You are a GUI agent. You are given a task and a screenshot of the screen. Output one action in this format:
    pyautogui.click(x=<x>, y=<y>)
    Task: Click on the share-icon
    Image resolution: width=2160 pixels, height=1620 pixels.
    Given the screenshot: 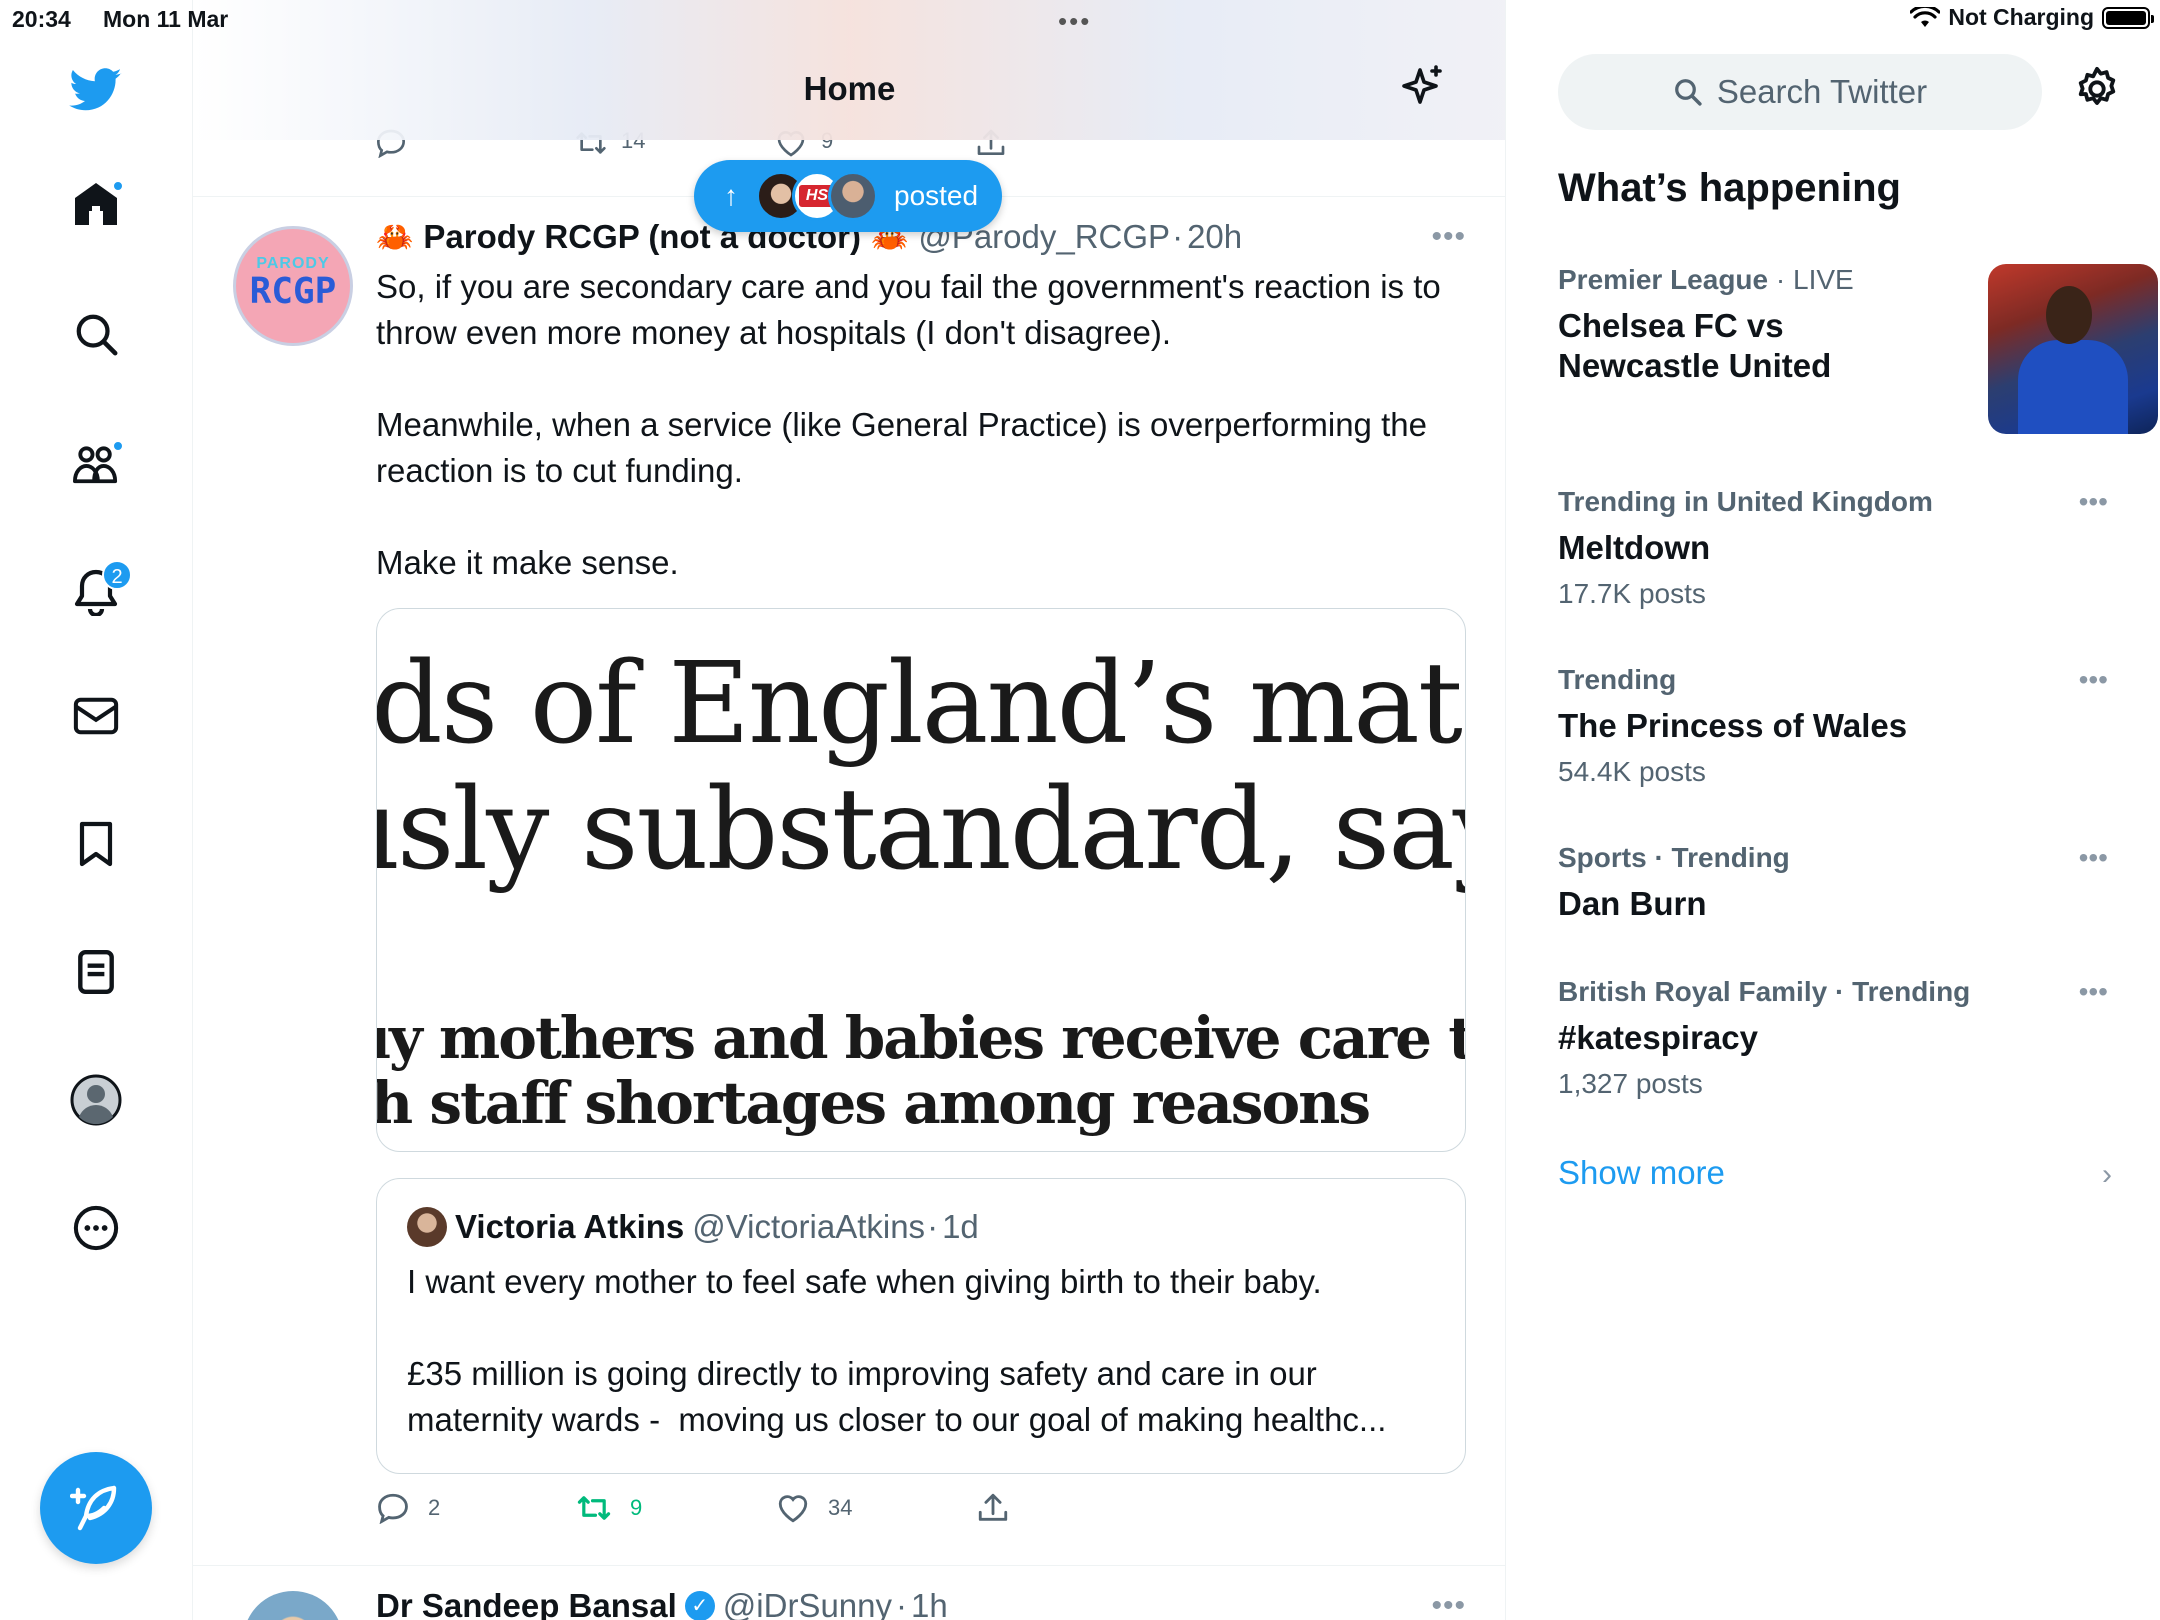 What is the action you would take?
    pyautogui.click(x=993, y=1508)
    